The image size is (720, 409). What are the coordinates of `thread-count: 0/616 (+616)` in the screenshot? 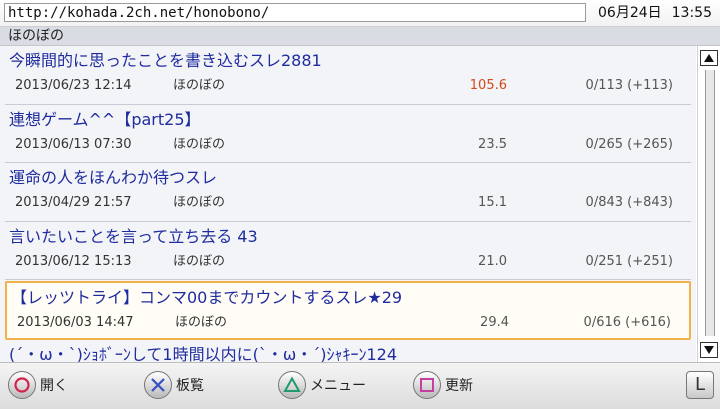 It's located at (627, 322).